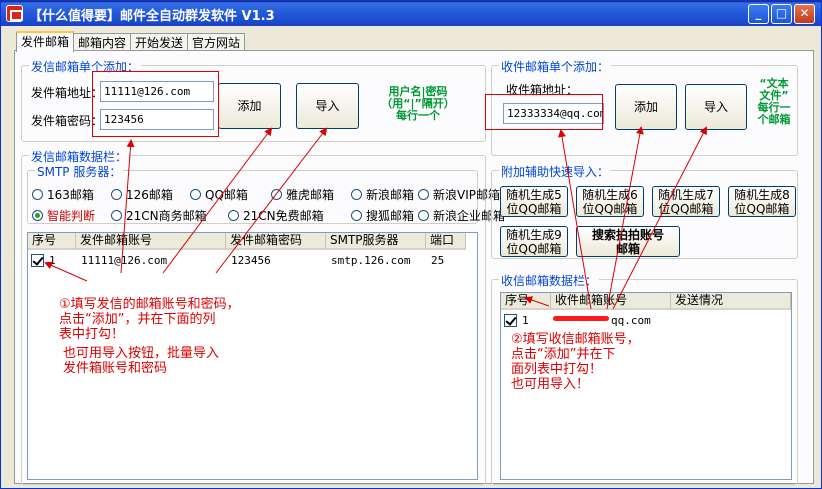 This screenshot has width=822, height=489. I want to click on aux-import-legend: 附加辅助快速导入：, so click(555, 171).